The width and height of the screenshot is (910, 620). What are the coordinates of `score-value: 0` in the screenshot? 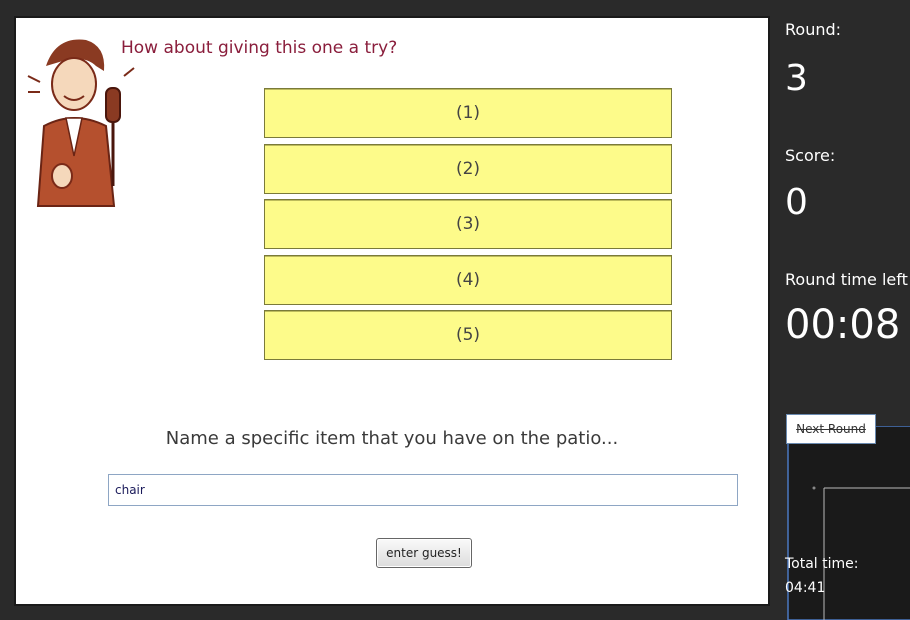 It's located at (796, 202).